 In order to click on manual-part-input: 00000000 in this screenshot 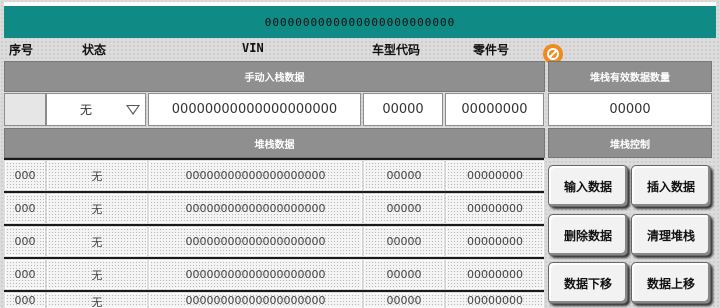, I will do `click(494, 109)`.